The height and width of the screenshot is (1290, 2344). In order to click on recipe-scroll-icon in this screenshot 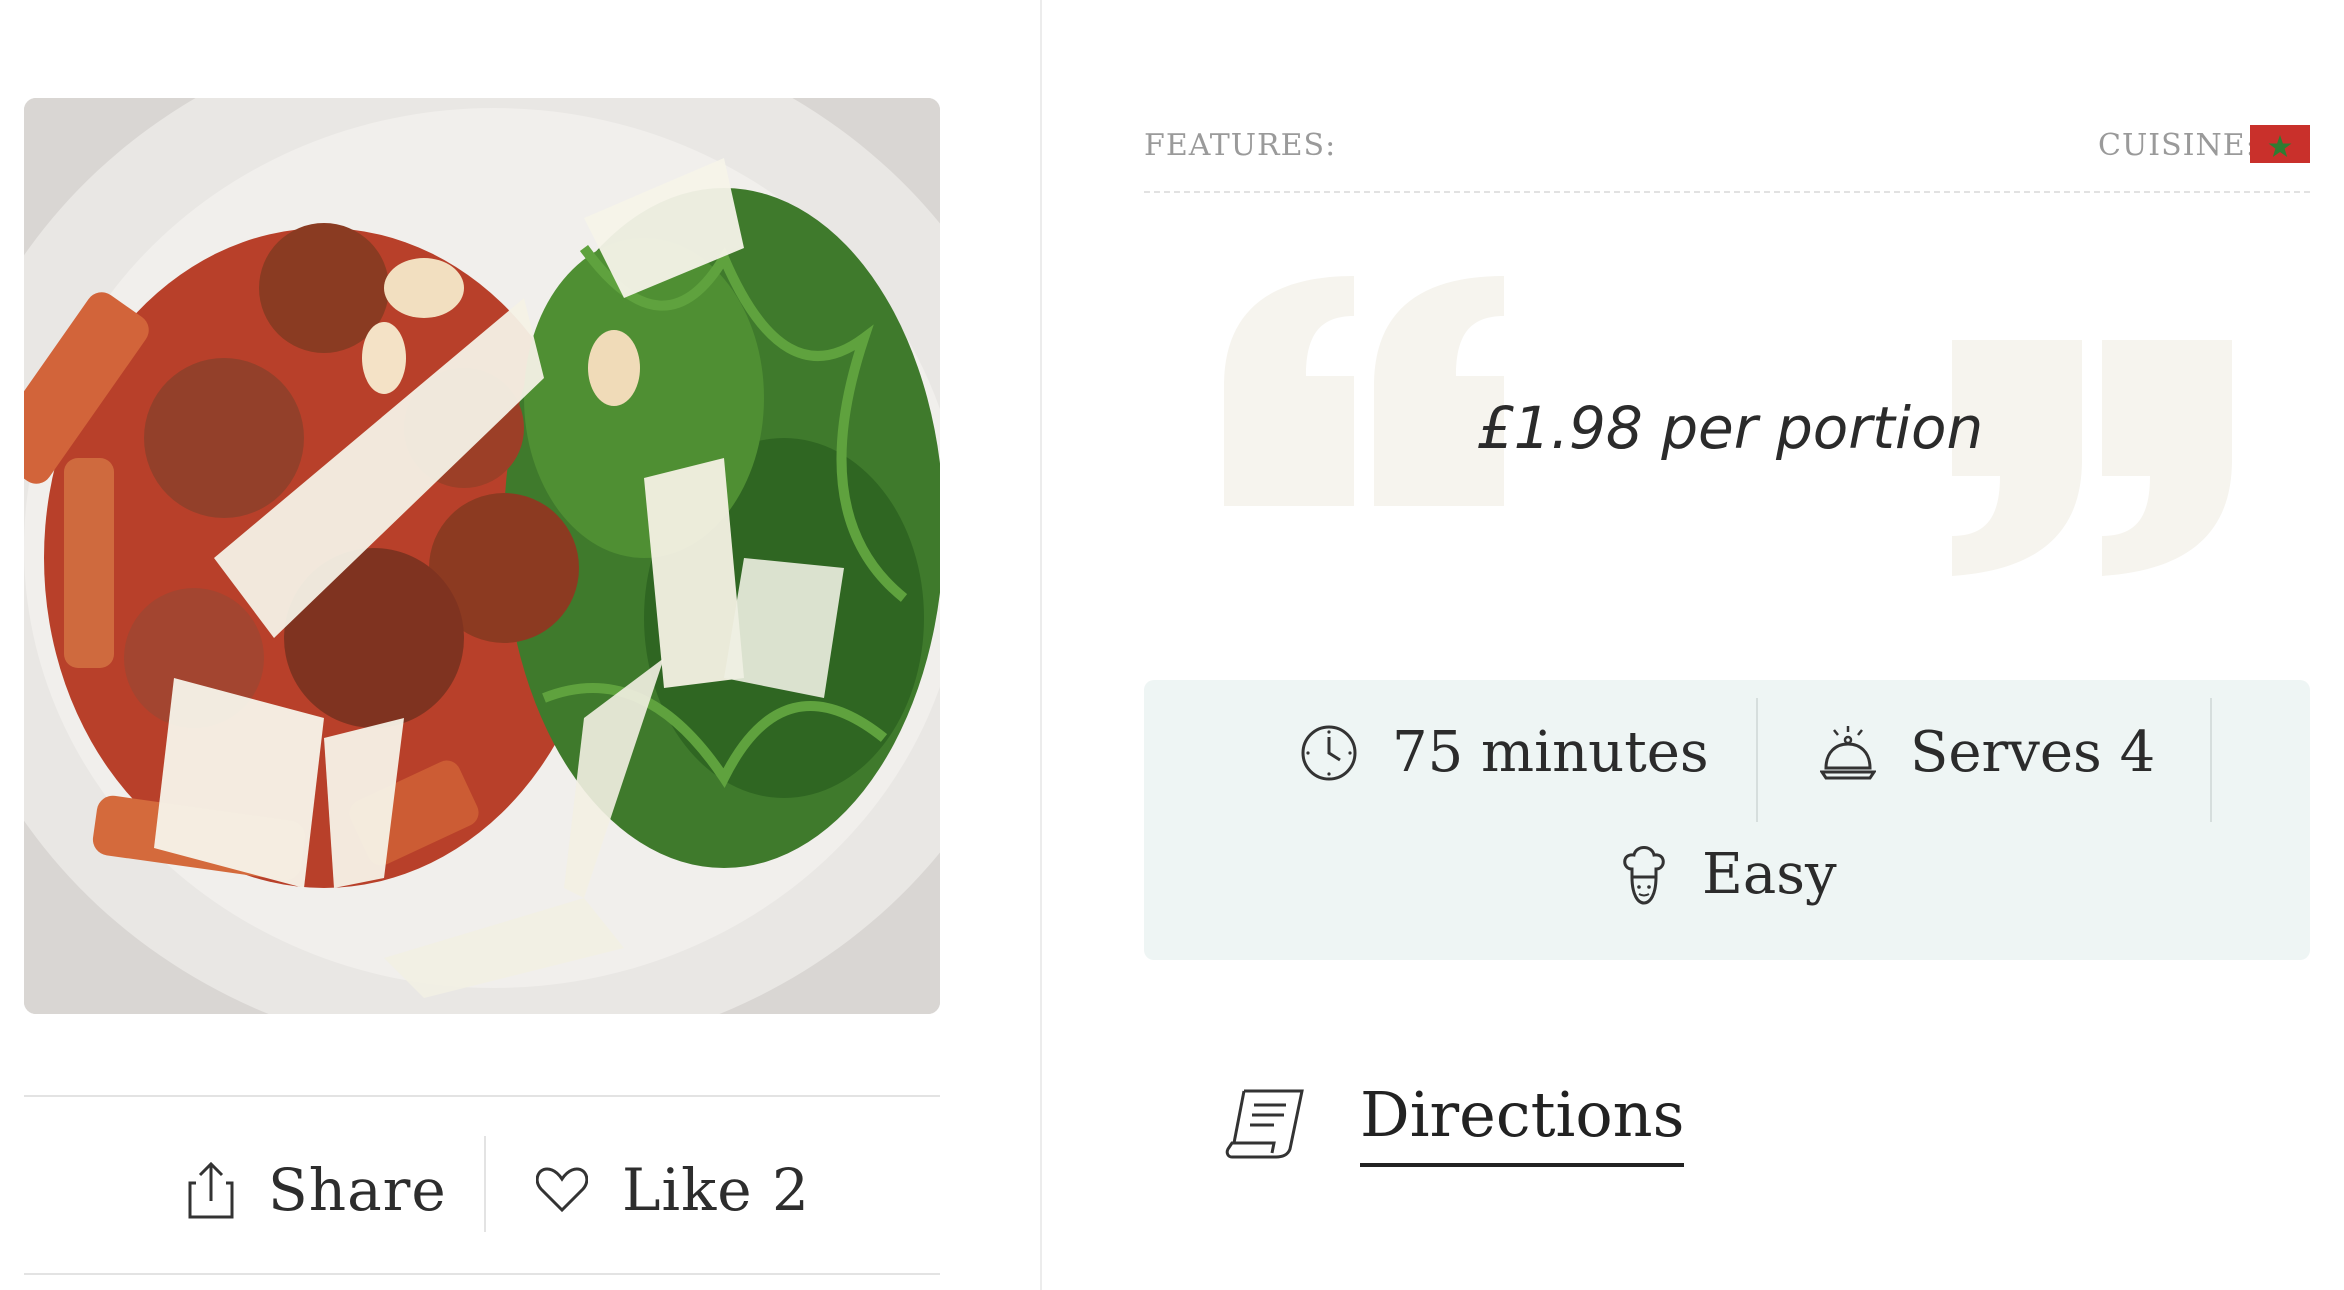, I will do `click(1264, 1123)`.